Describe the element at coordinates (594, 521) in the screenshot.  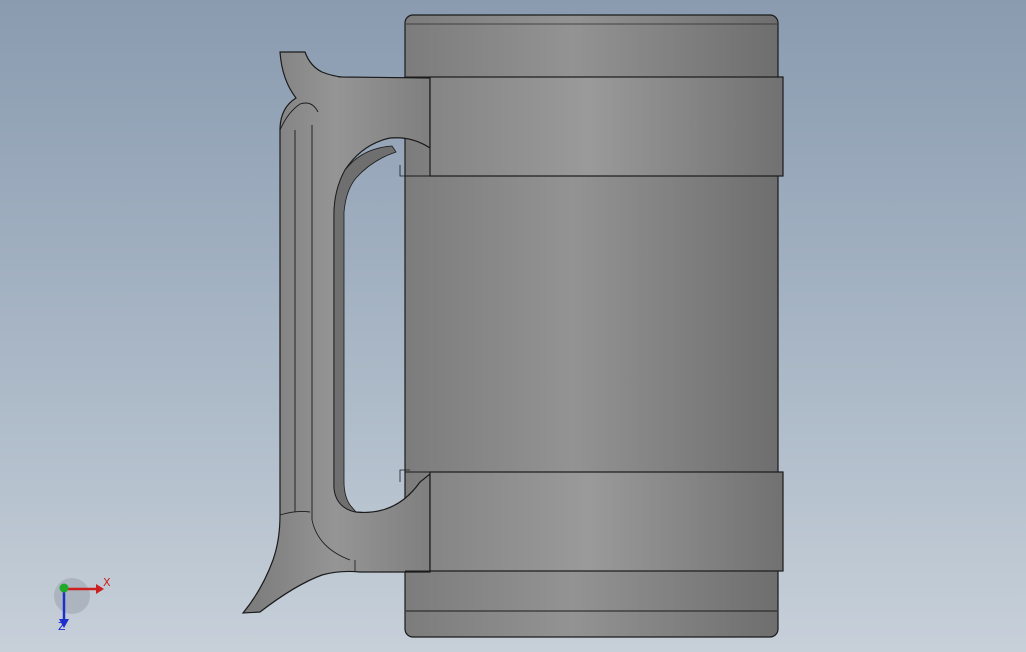
I see `mug-bottom-band` at that location.